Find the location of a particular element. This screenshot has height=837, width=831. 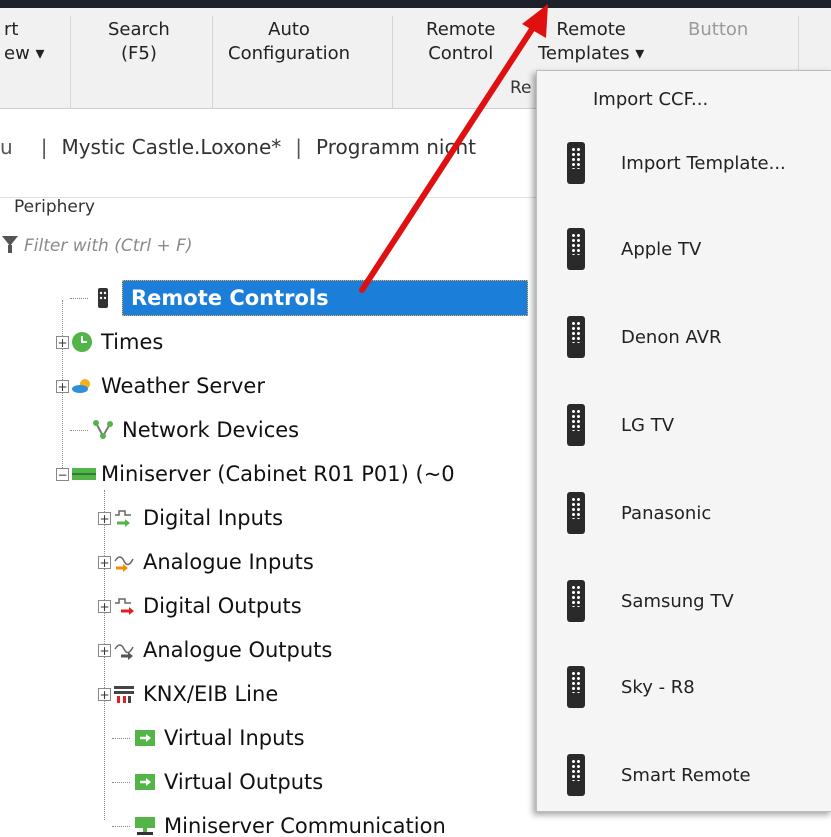

menu-item-smart-remote: Smart Remote is located at coordinates (684, 775).